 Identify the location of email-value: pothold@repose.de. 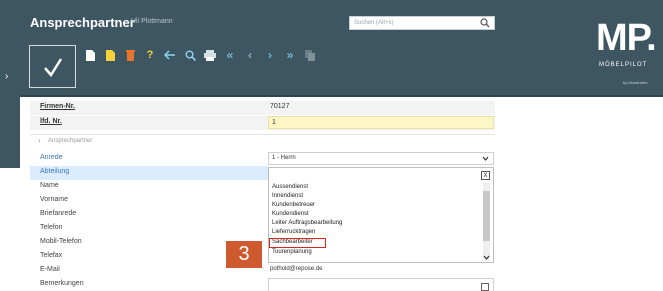
(296, 269).